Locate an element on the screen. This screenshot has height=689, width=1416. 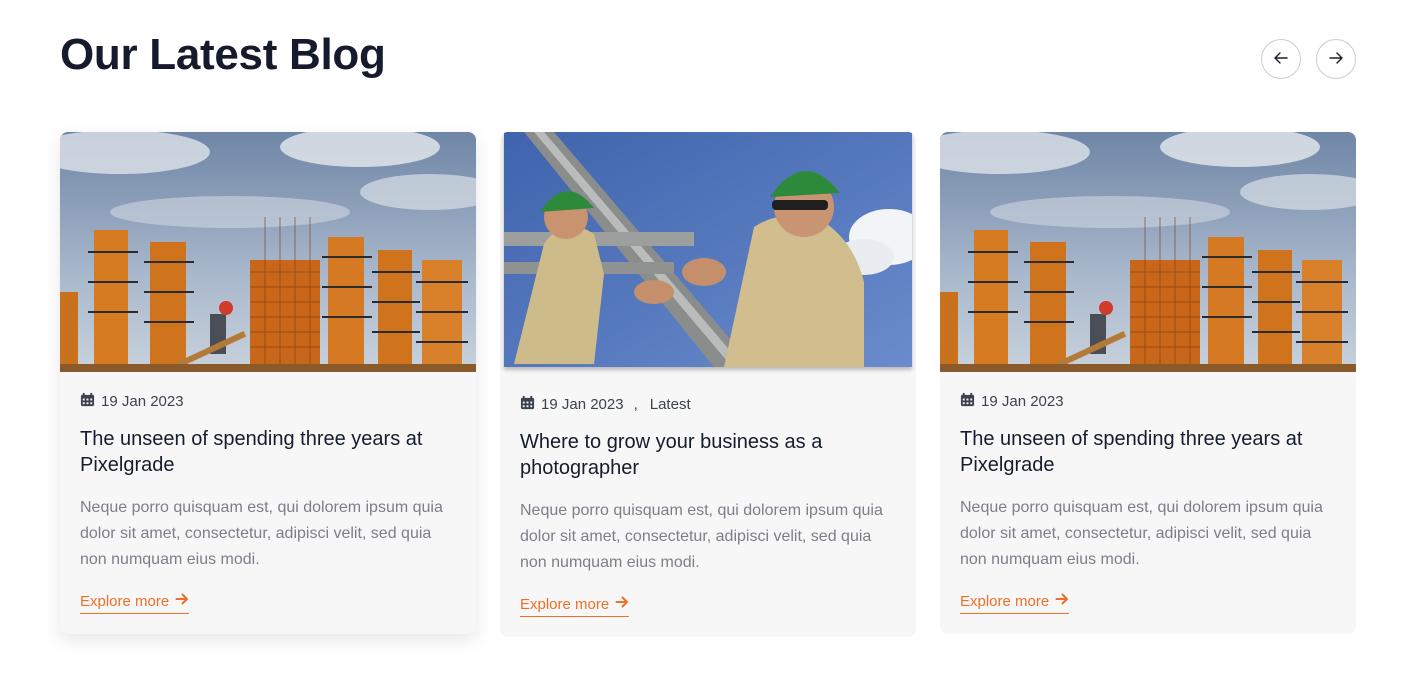
arrow-left-icon is located at coordinates (1281, 59).